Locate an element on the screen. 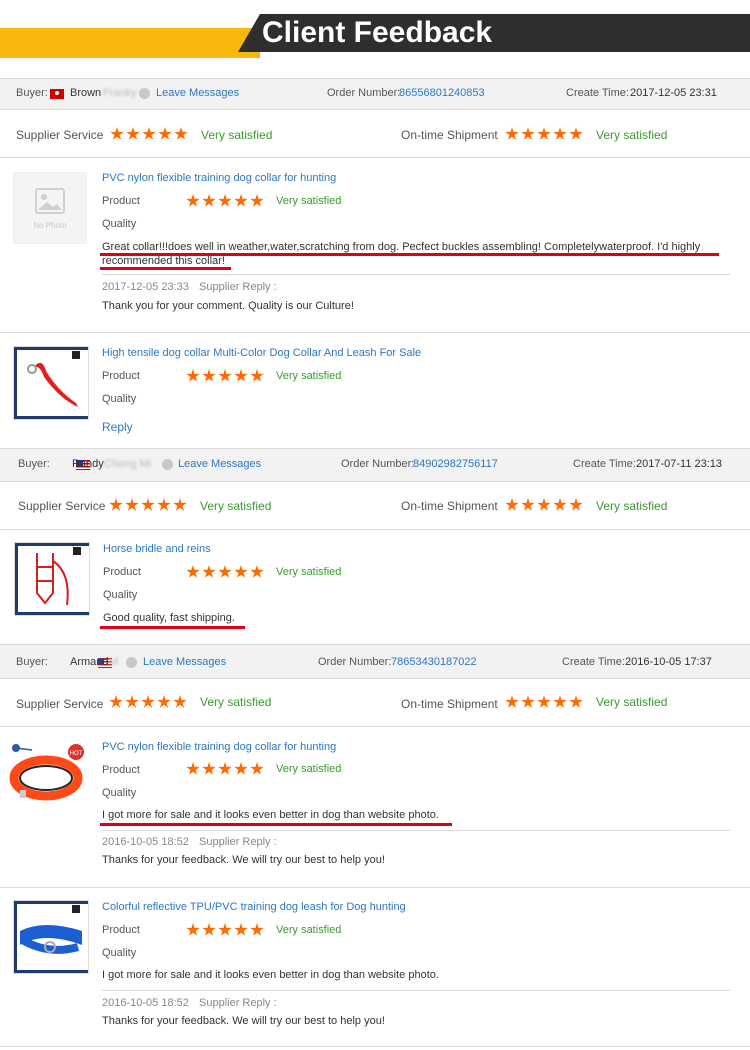  svg-text: HOT is located at coordinates (76, 754).